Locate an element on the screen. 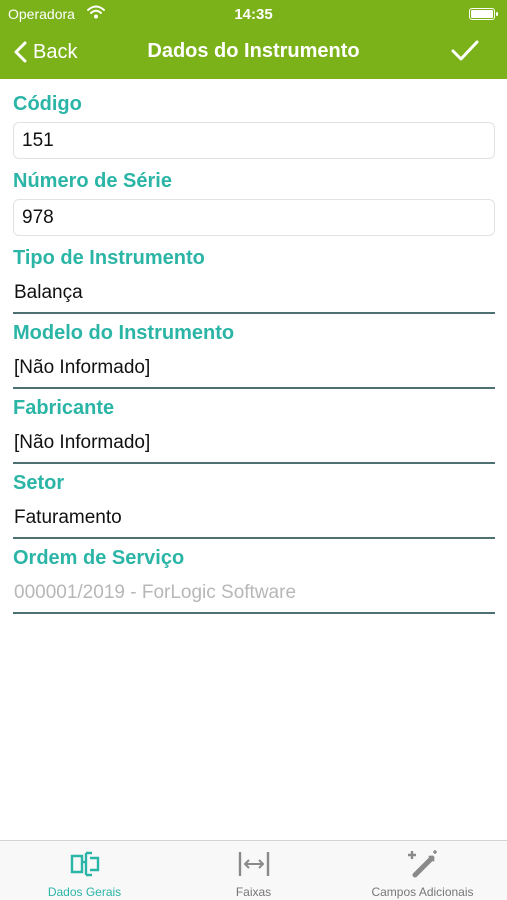  page-title: Dados do Instrumento is located at coordinates (253, 51).